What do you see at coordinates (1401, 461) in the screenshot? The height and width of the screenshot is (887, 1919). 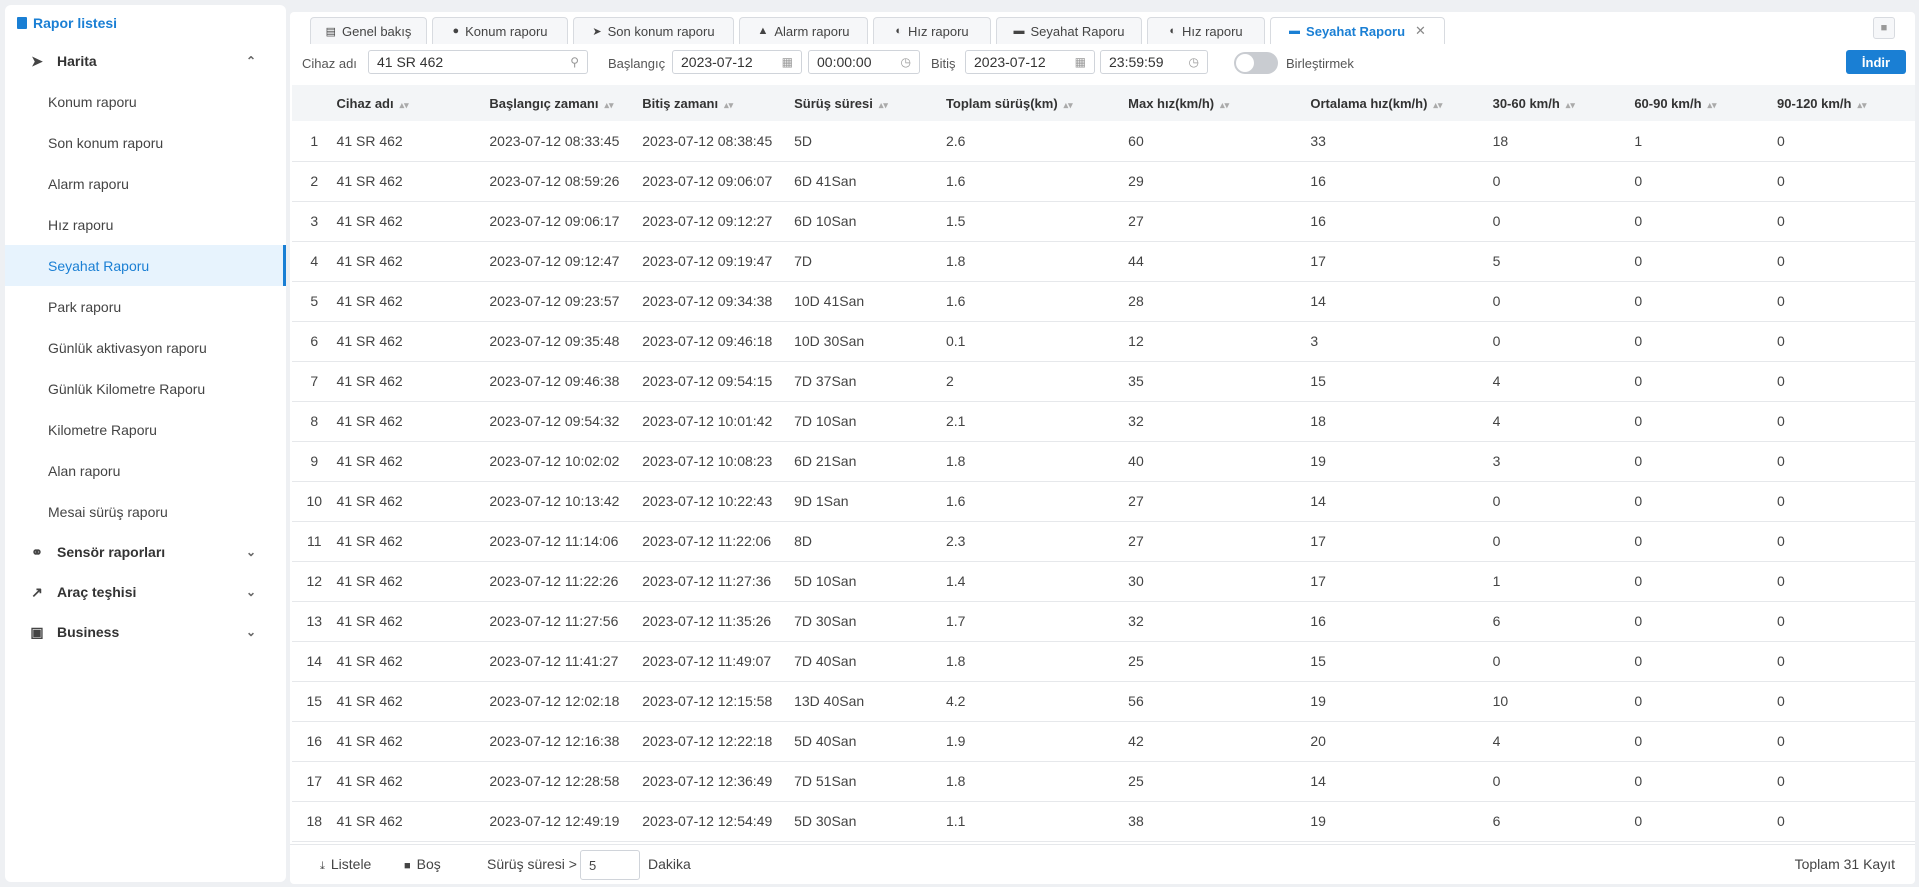 I see `table-cell: 19` at bounding box center [1401, 461].